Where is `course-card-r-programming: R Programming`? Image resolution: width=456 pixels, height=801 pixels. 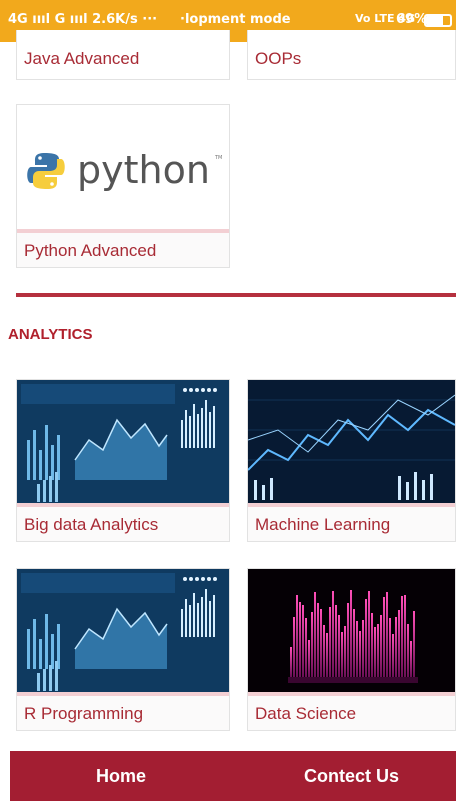
course-card-r-programming: R Programming is located at coordinates (123, 649).